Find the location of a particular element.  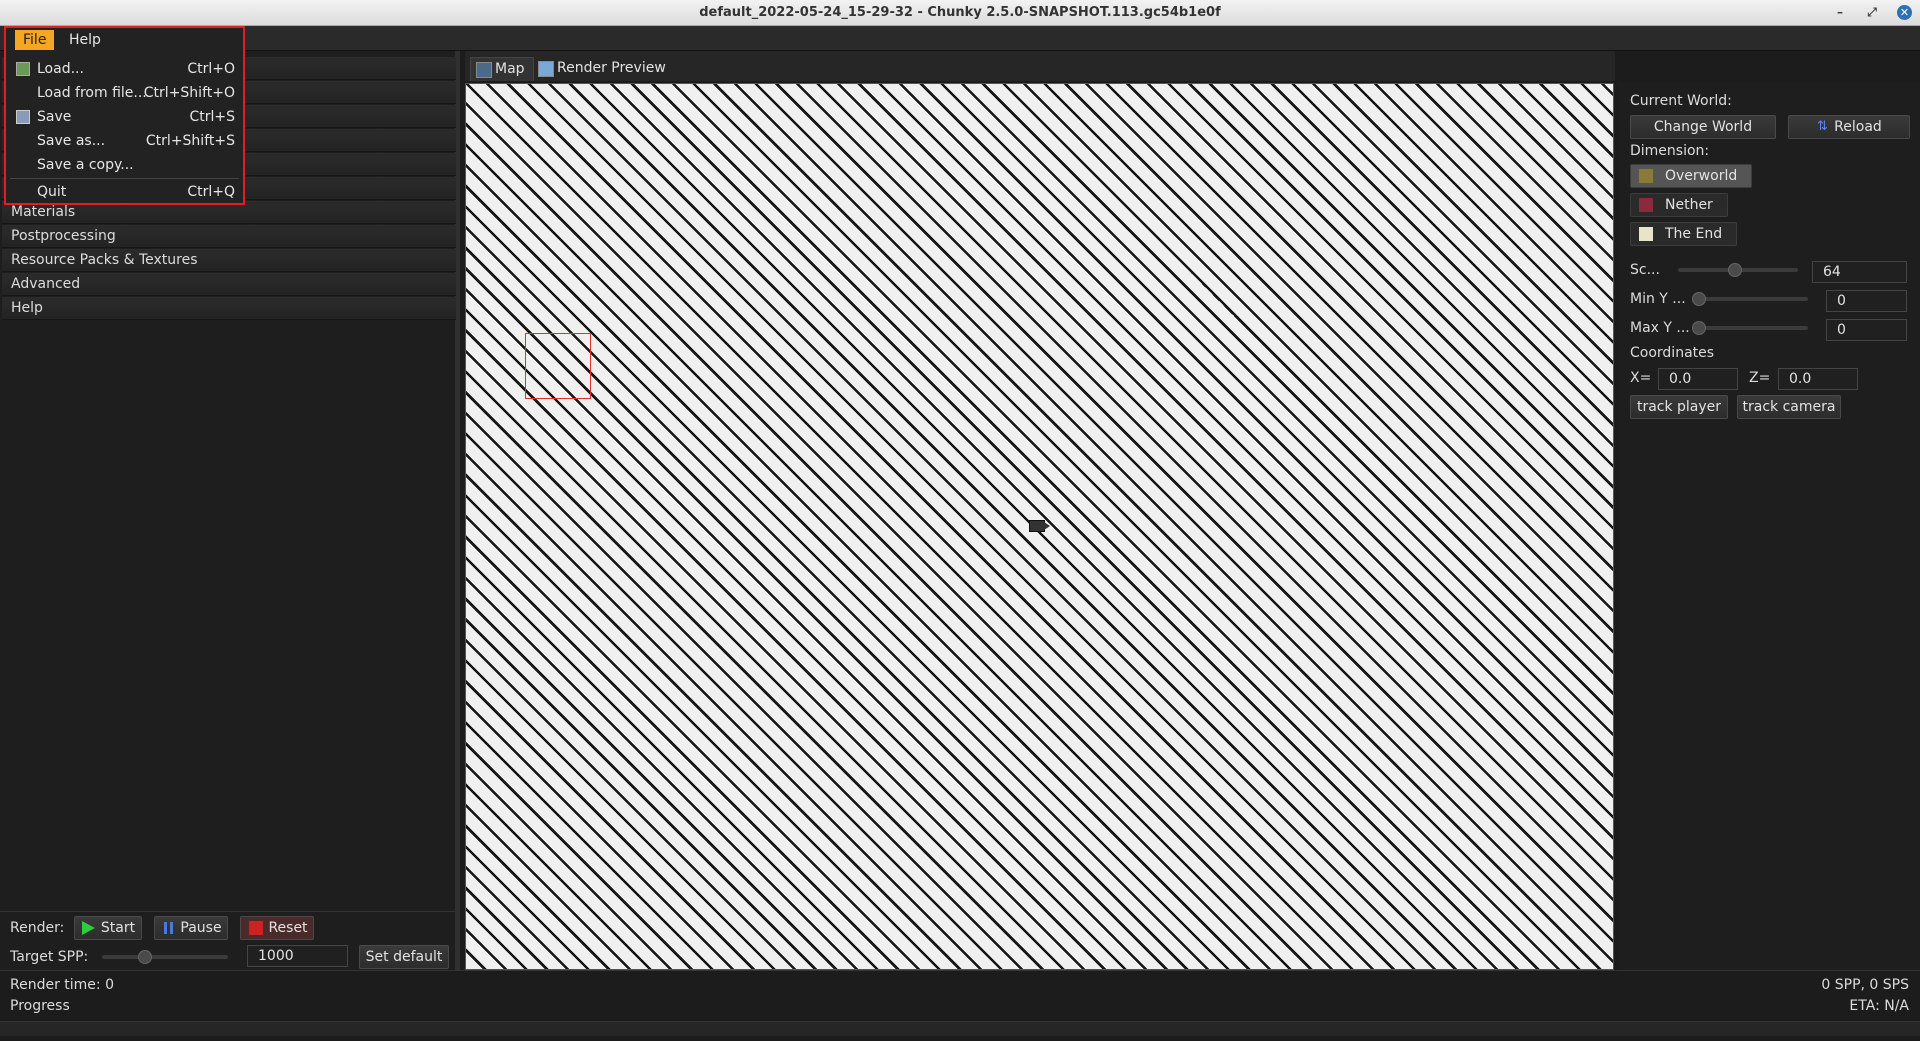

menu-item-save-shortcut: Ctrl+S is located at coordinates (212, 117).